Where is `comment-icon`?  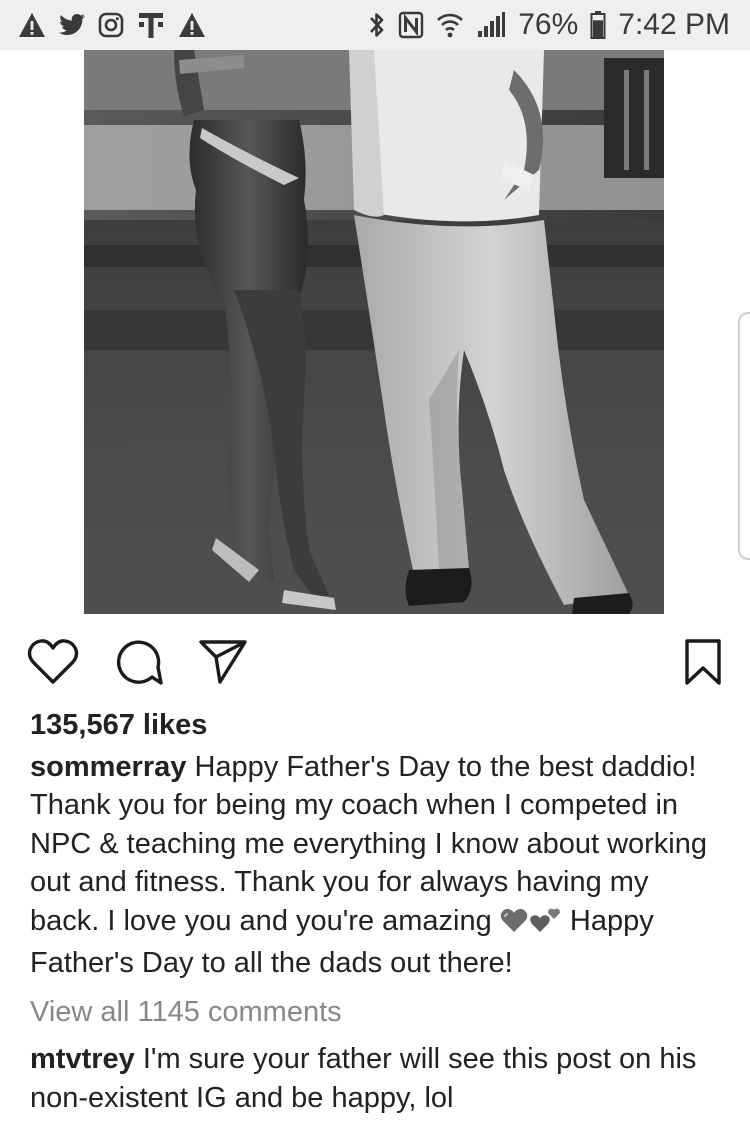 comment-icon is located at coordinates (139, 664).